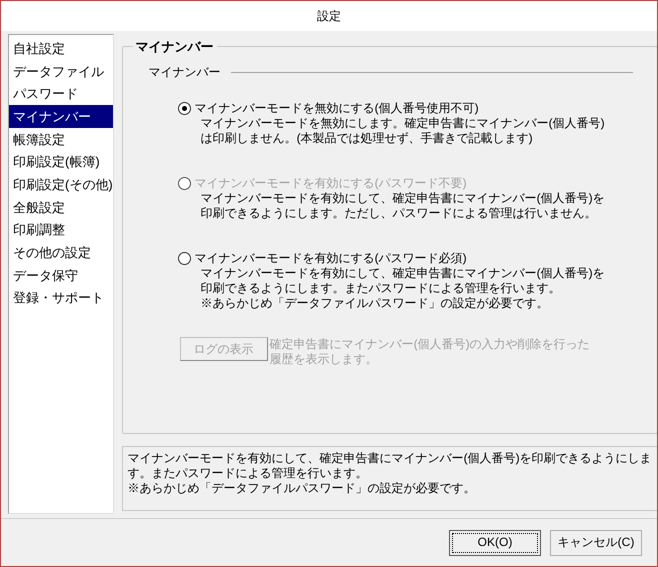 This screenshot has width=658, height=567. Describe the element at coordinates (61, 139) in the screenshot. I see `sidebar-item: 帳簿設定` at that location.